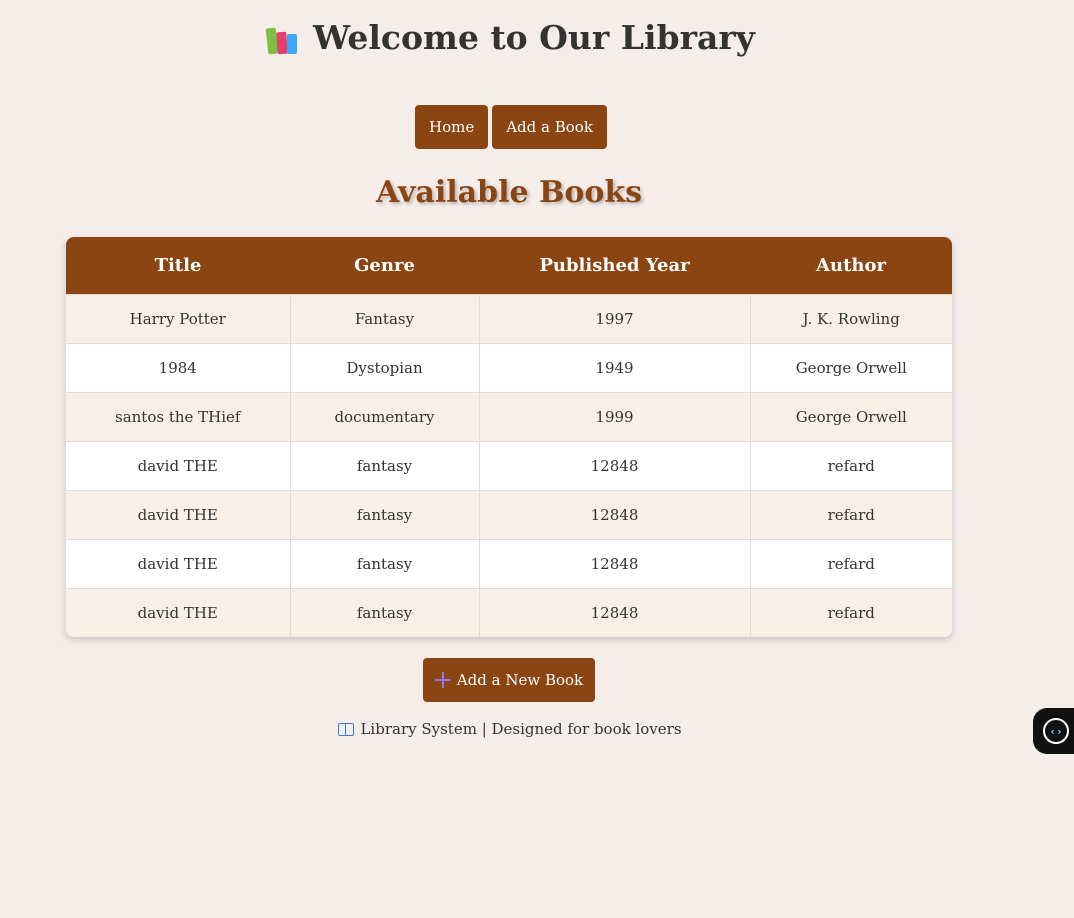 Image resolution: width=1074 pixels, height=918 pixels. I want to click on page-header: Welcome to Our Library, so click(510, 38).